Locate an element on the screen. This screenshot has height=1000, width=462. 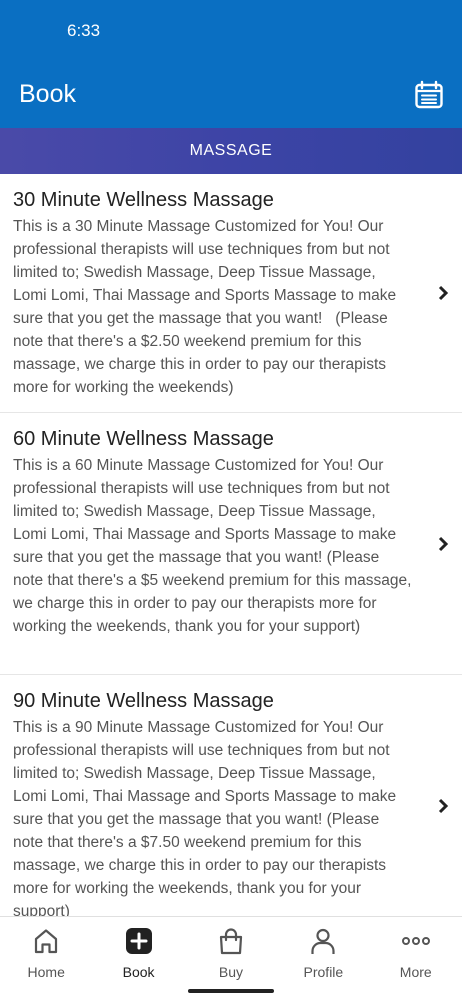
calendar-button is located at coordinates (429, 95).